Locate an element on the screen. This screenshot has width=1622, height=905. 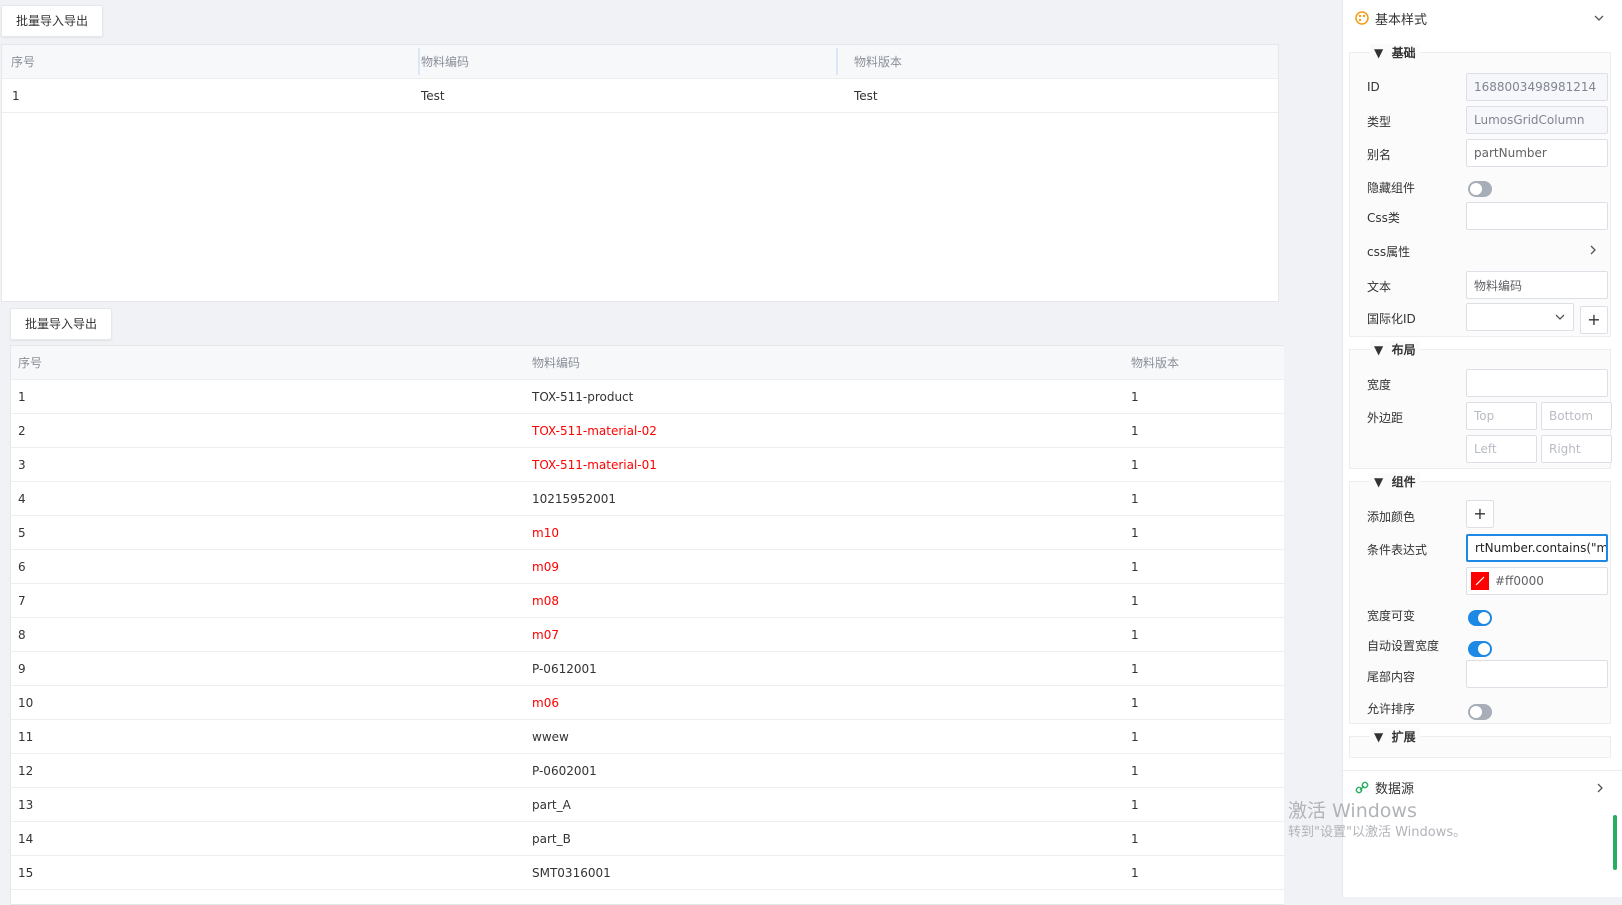
bottom-grid-header: 序号 物料编码 物料版本 is located at coordinates (647, 363).